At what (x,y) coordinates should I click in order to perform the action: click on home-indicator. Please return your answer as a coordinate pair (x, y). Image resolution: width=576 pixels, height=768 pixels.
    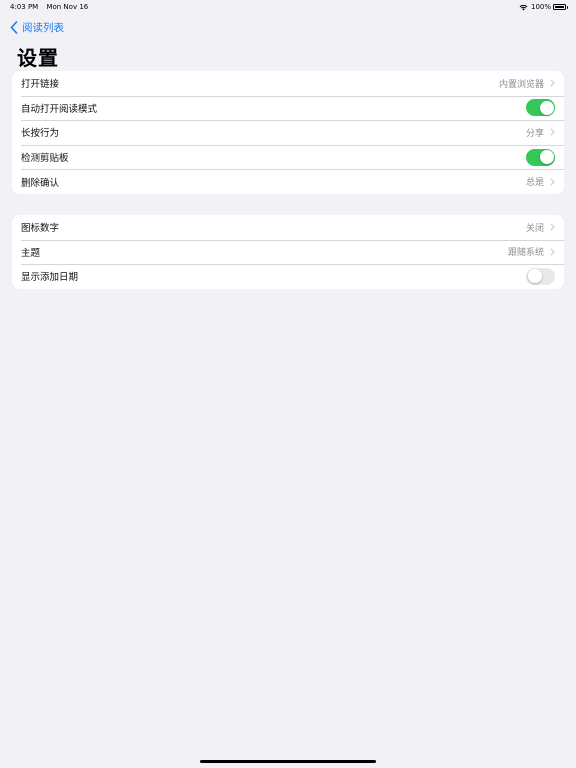
    Looking at the image, I should click on (288, 761).